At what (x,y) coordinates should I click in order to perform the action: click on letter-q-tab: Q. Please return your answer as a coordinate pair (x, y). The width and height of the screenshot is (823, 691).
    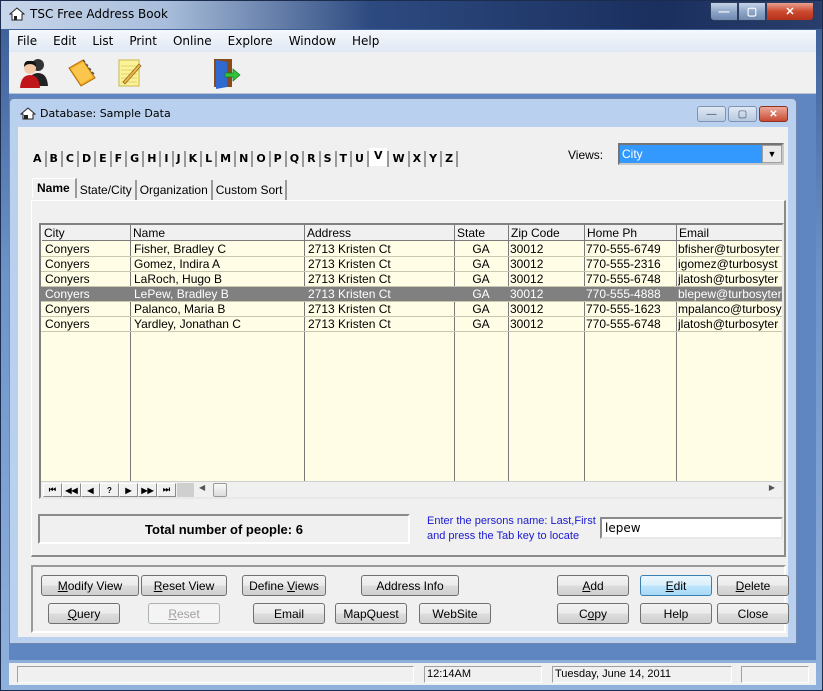
    Looking at the image, I should click on (296, 159).